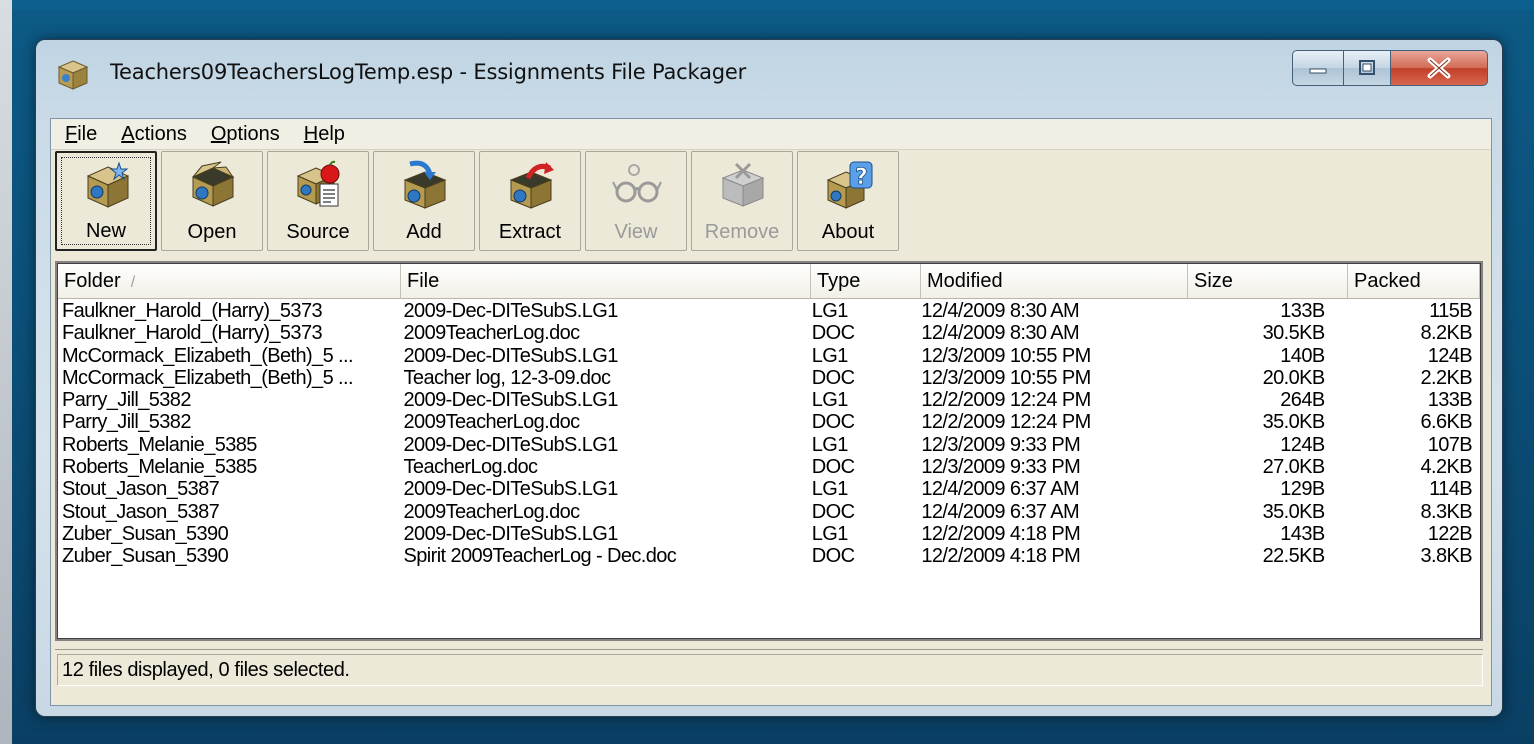 The height and width of the screenshot is (744, 1534). What do you see at coordinates (423, 281) in the screenshot?
I see `column-file-label: File` at bounding box center [423, 281].